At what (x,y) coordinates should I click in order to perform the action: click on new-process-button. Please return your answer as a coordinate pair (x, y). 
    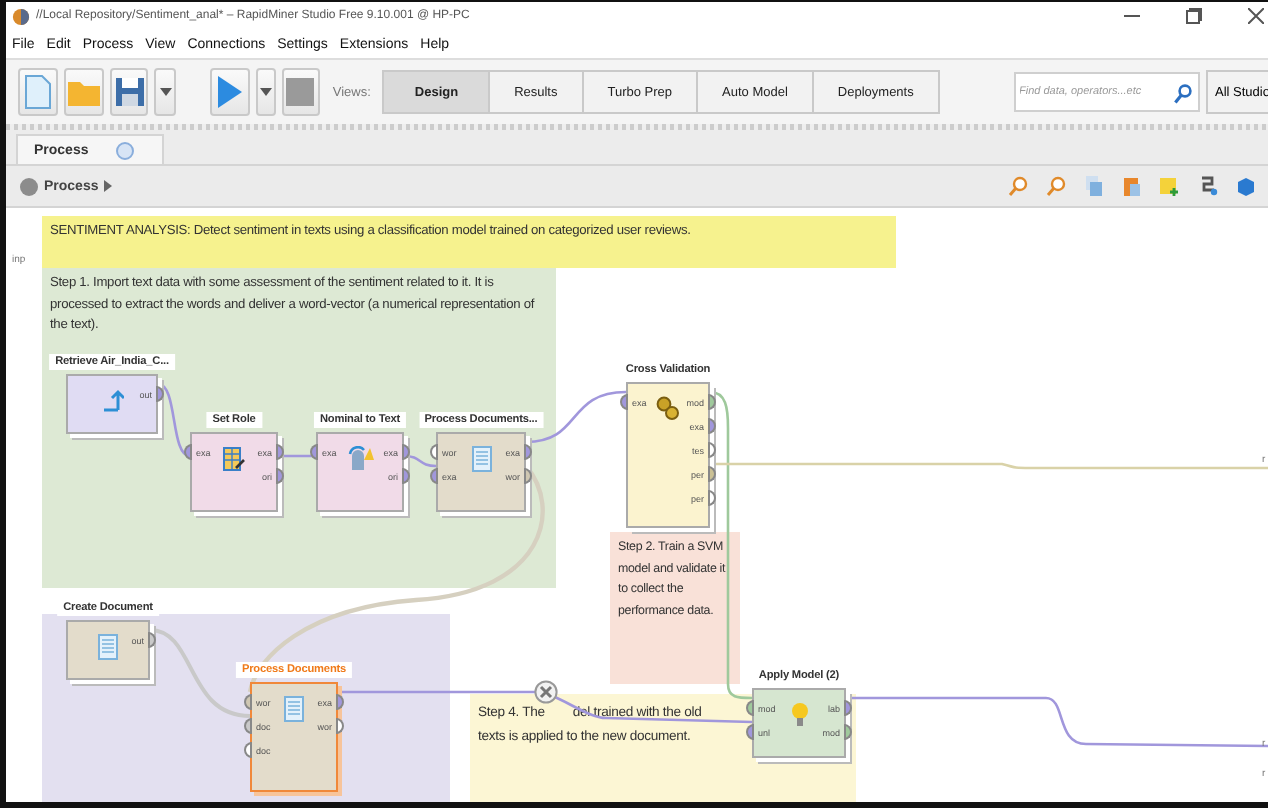
    Looking at the image, I should click on (38, 92).